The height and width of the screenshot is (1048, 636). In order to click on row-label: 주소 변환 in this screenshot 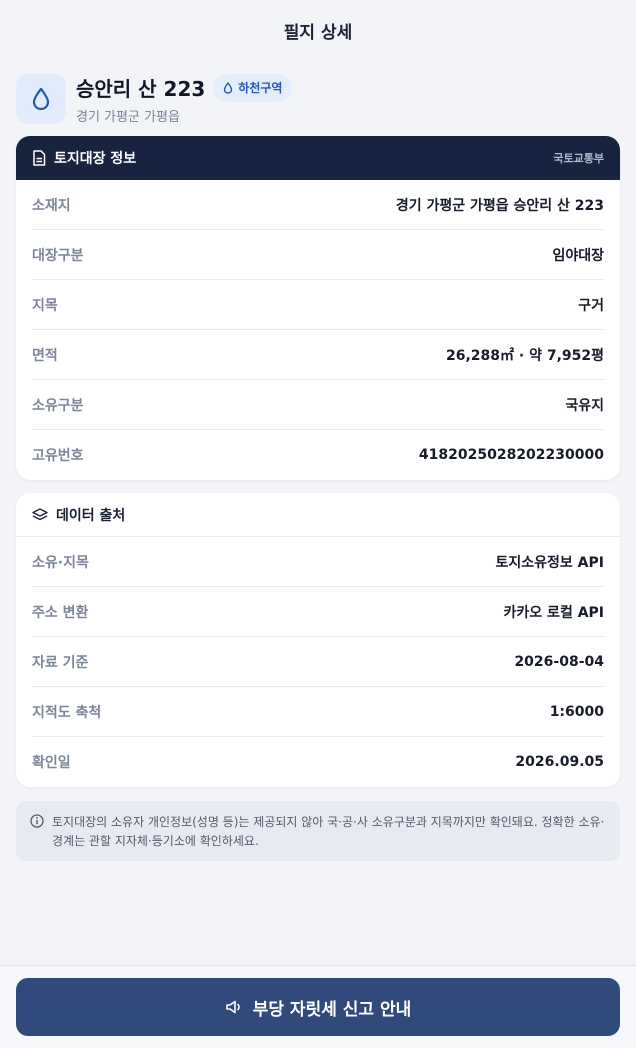, I will do `click(60, 612)`.